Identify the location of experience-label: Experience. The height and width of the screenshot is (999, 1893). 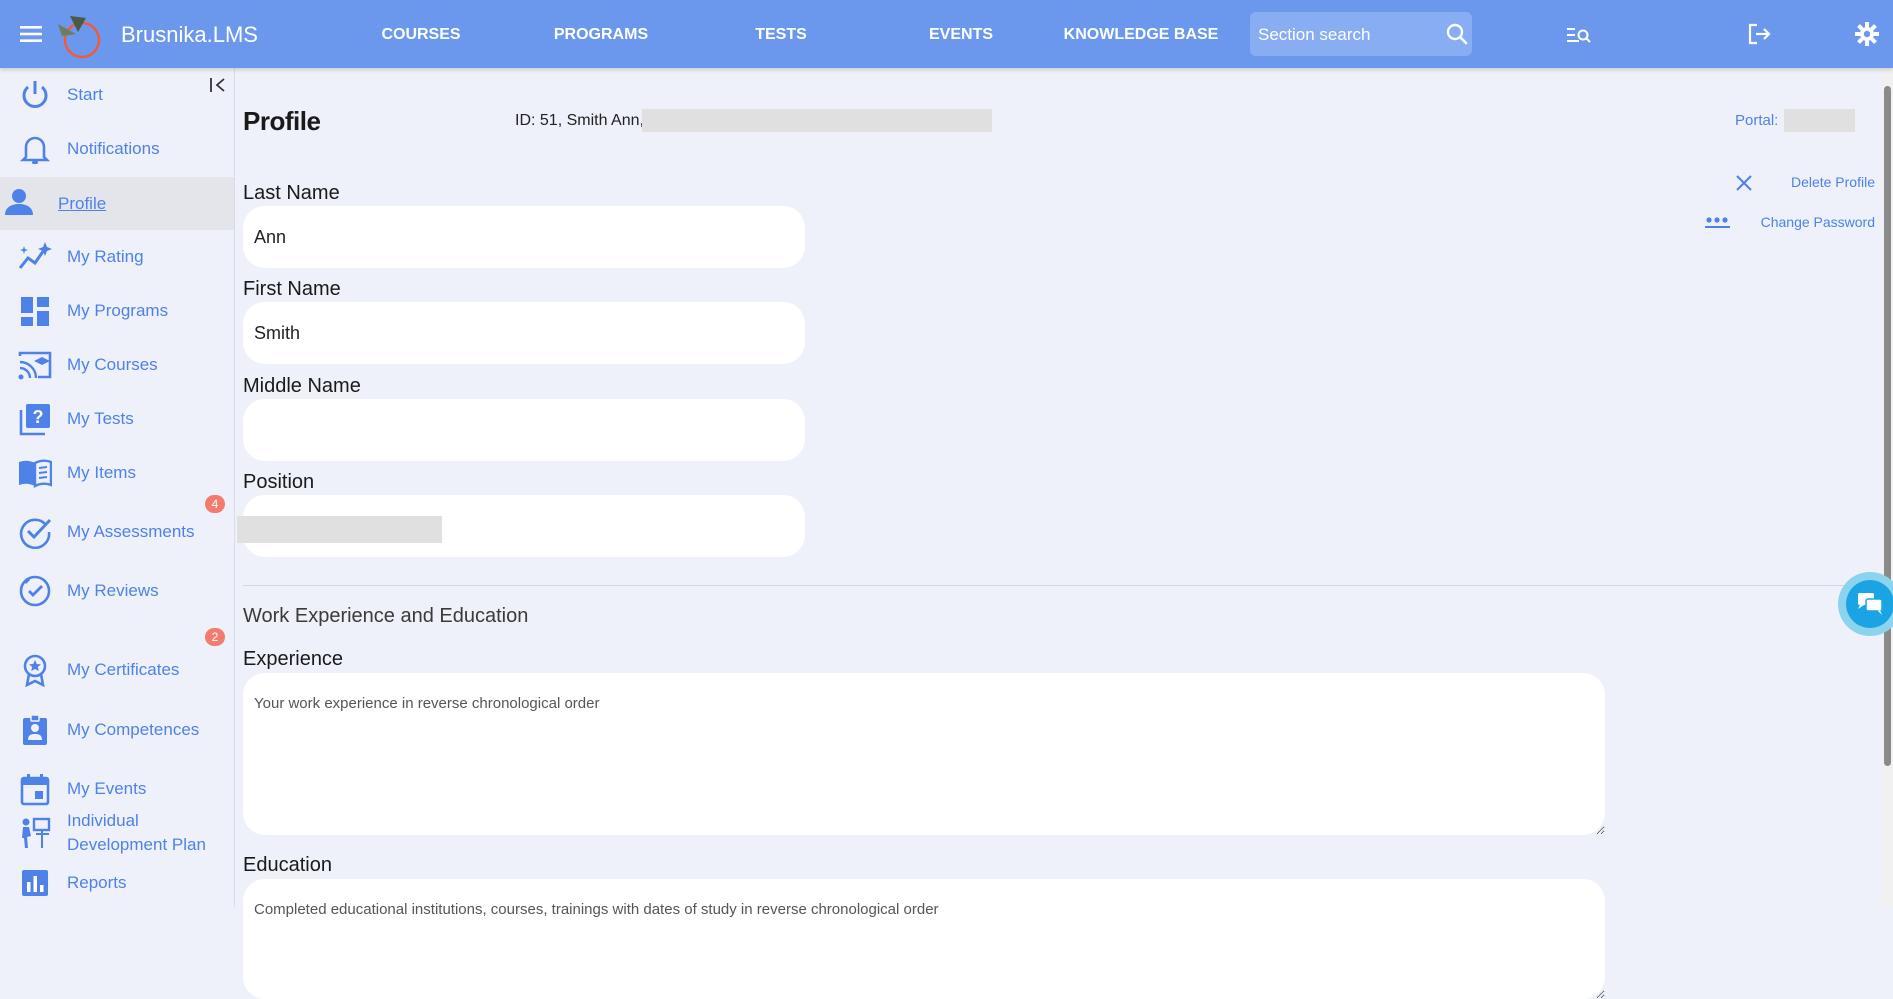
(293, 659).